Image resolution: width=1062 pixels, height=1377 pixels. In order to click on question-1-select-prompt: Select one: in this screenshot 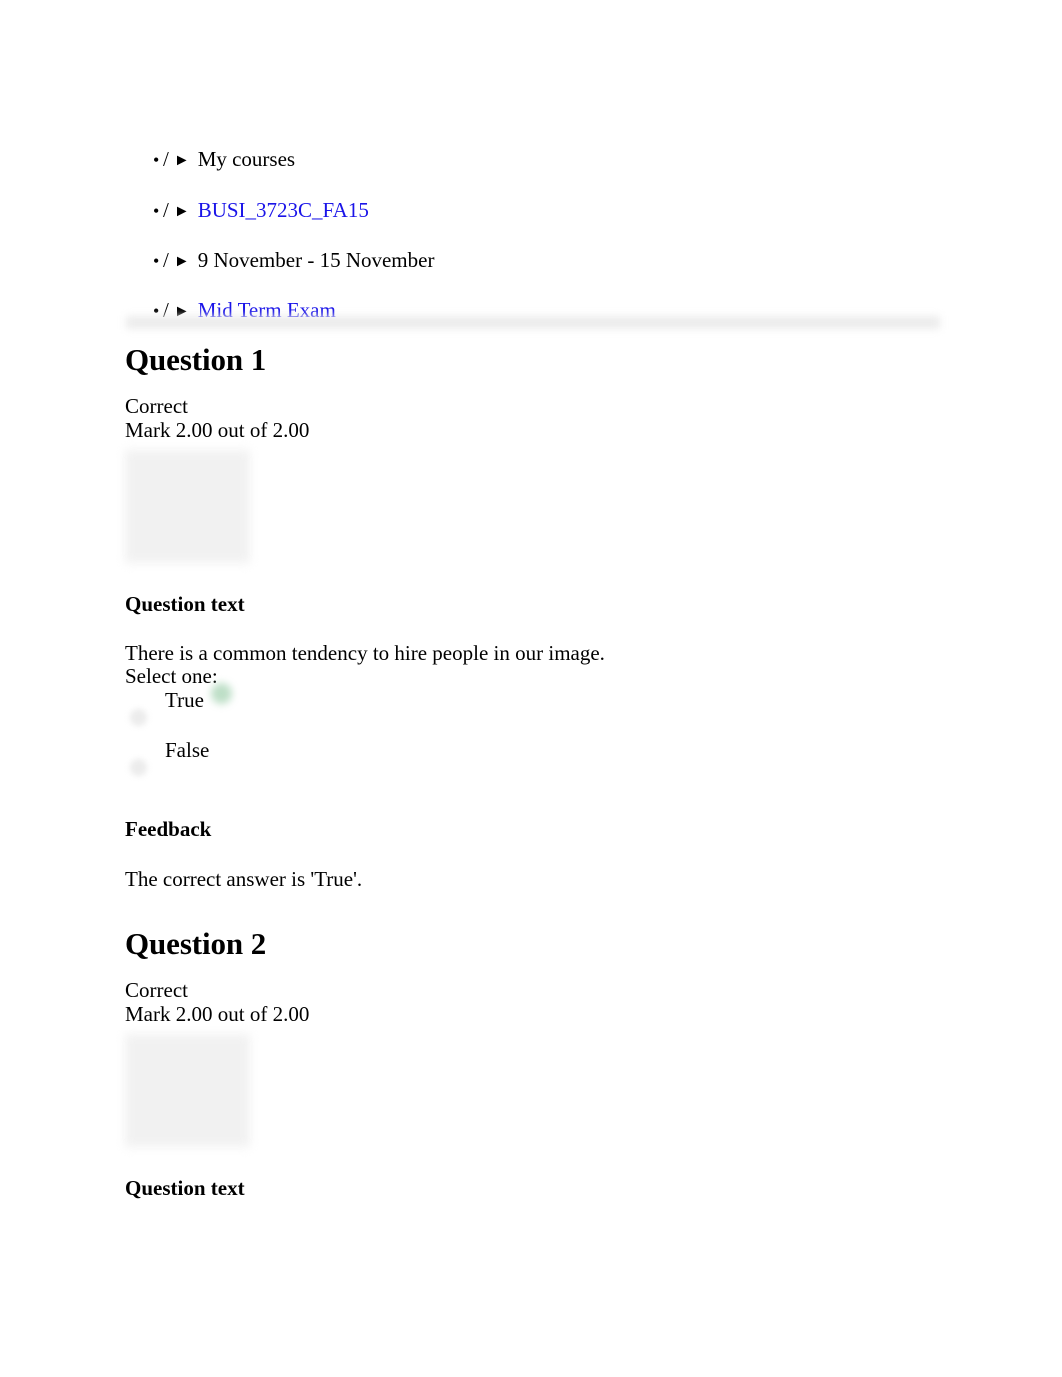, I will do `click(171, 676)`.